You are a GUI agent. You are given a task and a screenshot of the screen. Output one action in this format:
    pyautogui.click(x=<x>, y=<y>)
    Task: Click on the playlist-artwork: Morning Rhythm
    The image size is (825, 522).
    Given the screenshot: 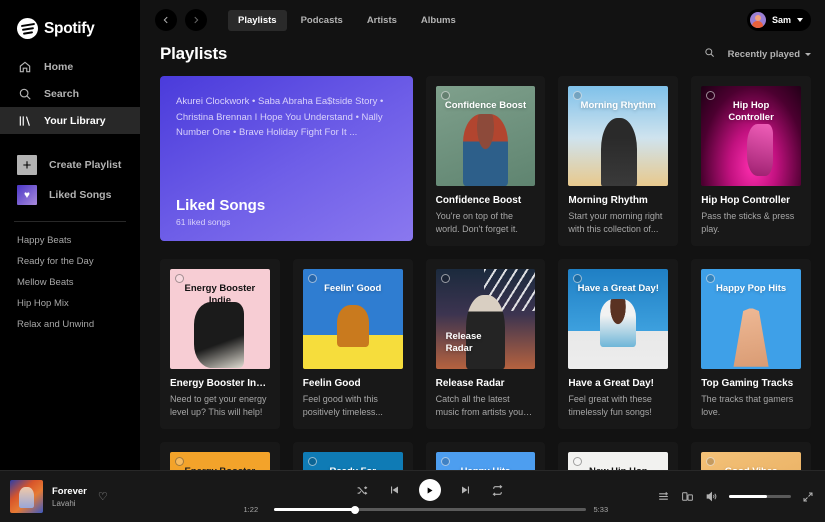 What is the action you would take?
    pyautogui.click(x=618, y=136)
    